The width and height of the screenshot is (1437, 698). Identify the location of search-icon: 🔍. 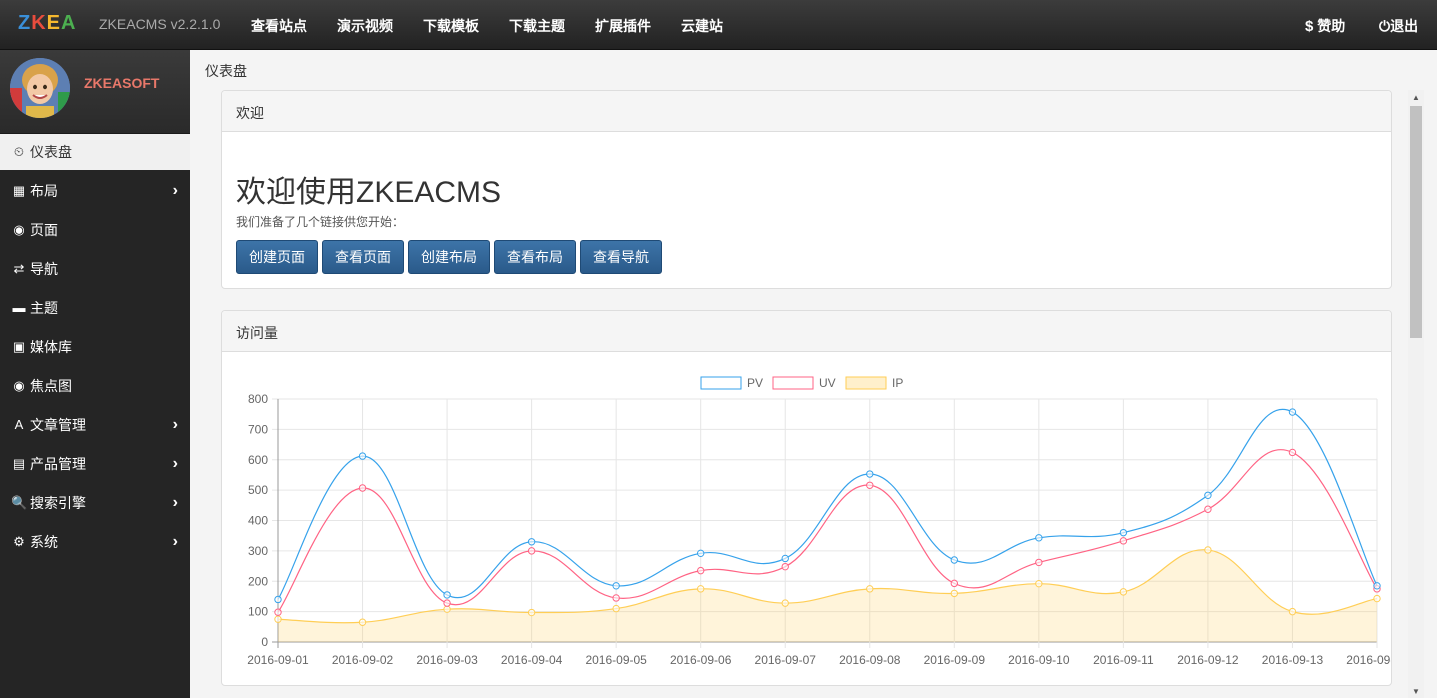
(19, 502).